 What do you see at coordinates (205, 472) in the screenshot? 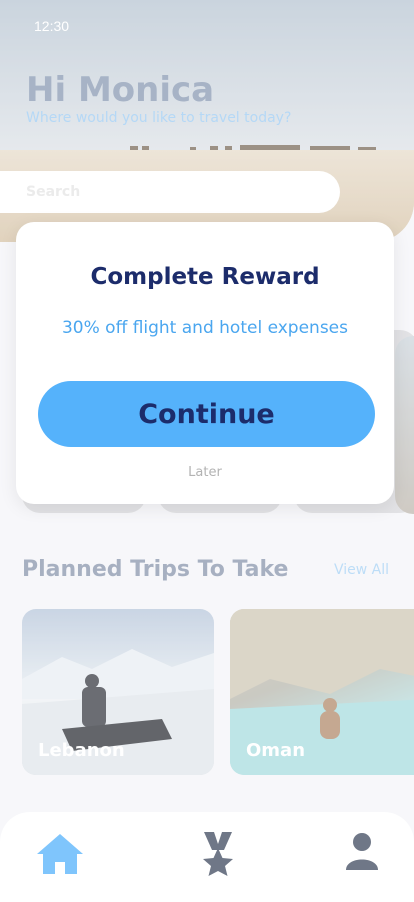
I see `later-link: Later` at bounding box center [205, 472].